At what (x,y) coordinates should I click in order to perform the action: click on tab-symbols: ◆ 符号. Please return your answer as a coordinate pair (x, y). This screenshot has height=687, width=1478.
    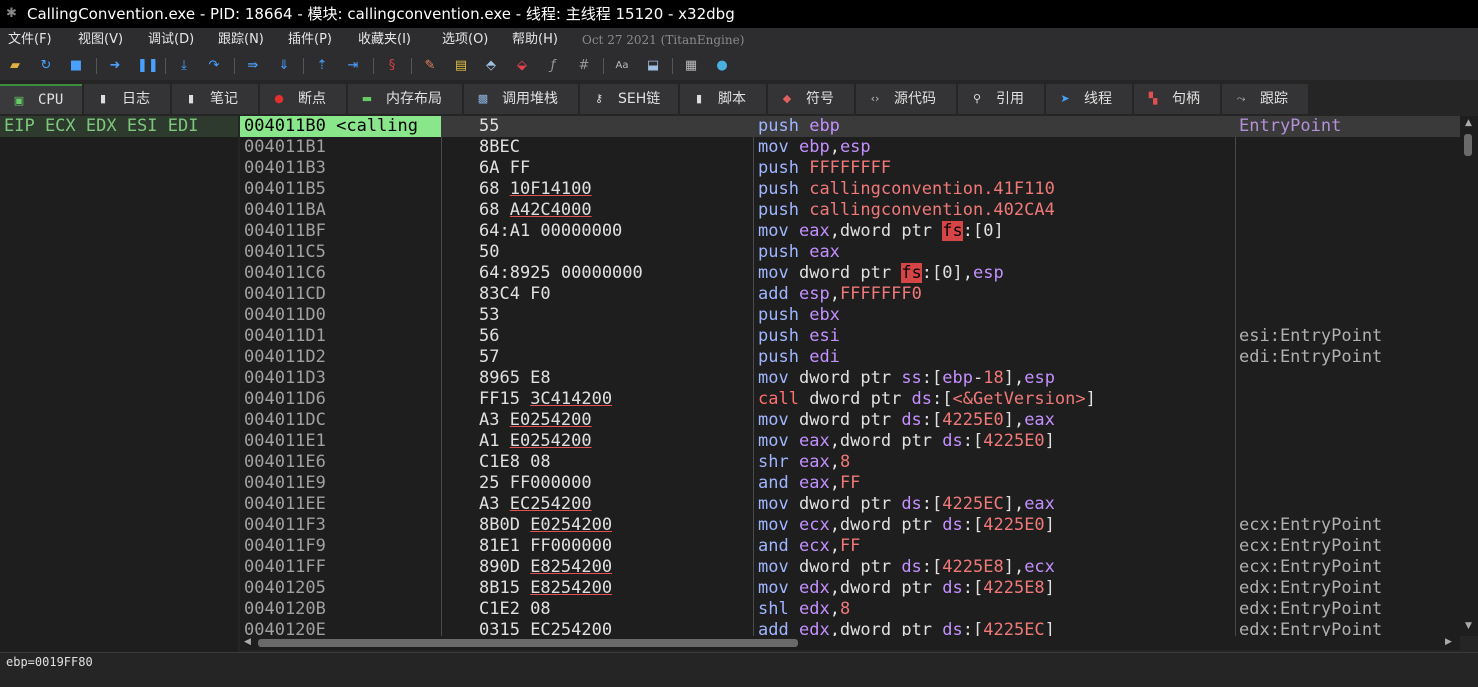
    Looking at the image, I should click on (811, 99).